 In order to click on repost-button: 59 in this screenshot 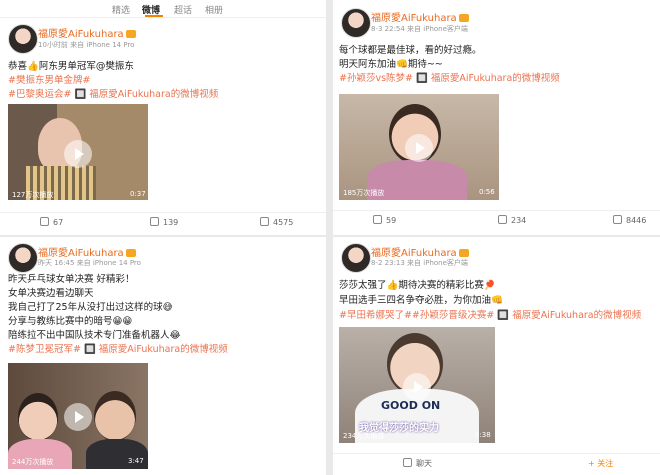, I will do `click(384, 220)`.